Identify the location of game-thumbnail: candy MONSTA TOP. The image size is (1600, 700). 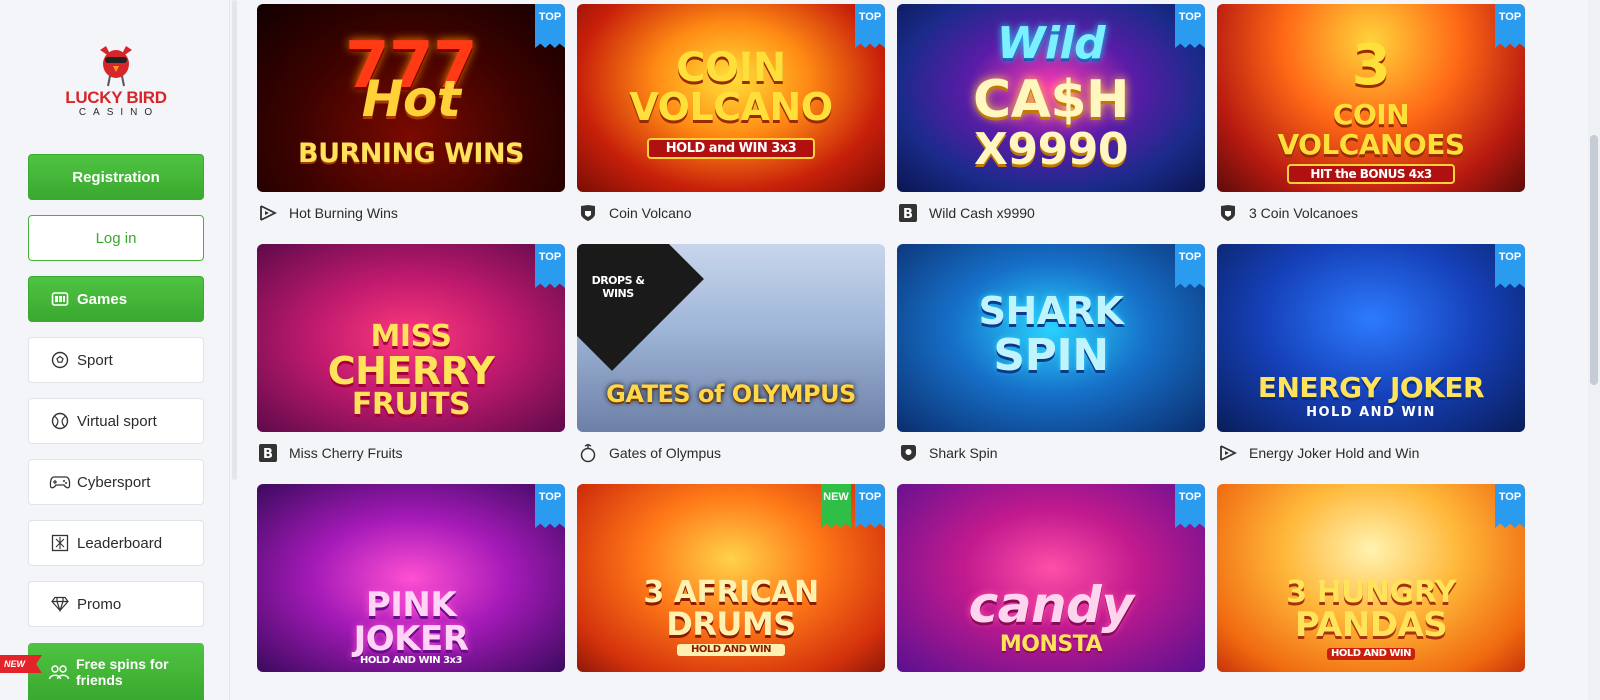
(1051, 578).